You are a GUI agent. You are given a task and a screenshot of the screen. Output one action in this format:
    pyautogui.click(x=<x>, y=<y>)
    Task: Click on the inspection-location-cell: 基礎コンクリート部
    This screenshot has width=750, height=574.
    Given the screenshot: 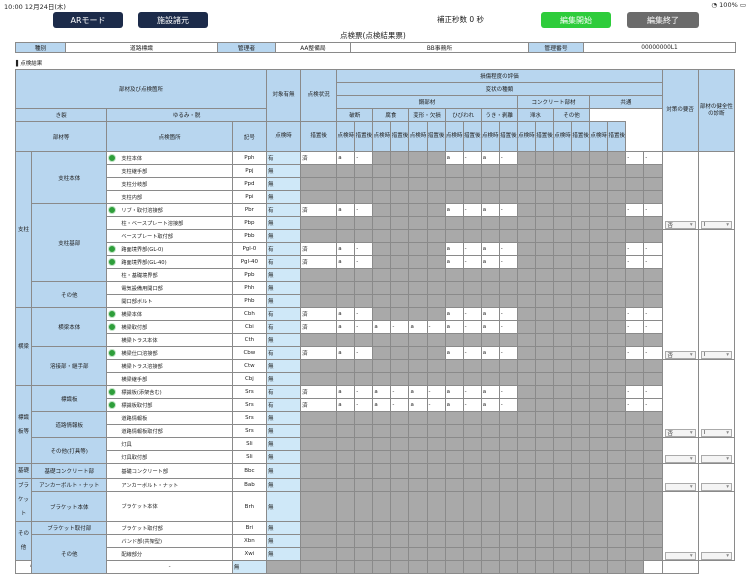 What is the action you would take?
    pyautogui.click(x=169, y=471)
    